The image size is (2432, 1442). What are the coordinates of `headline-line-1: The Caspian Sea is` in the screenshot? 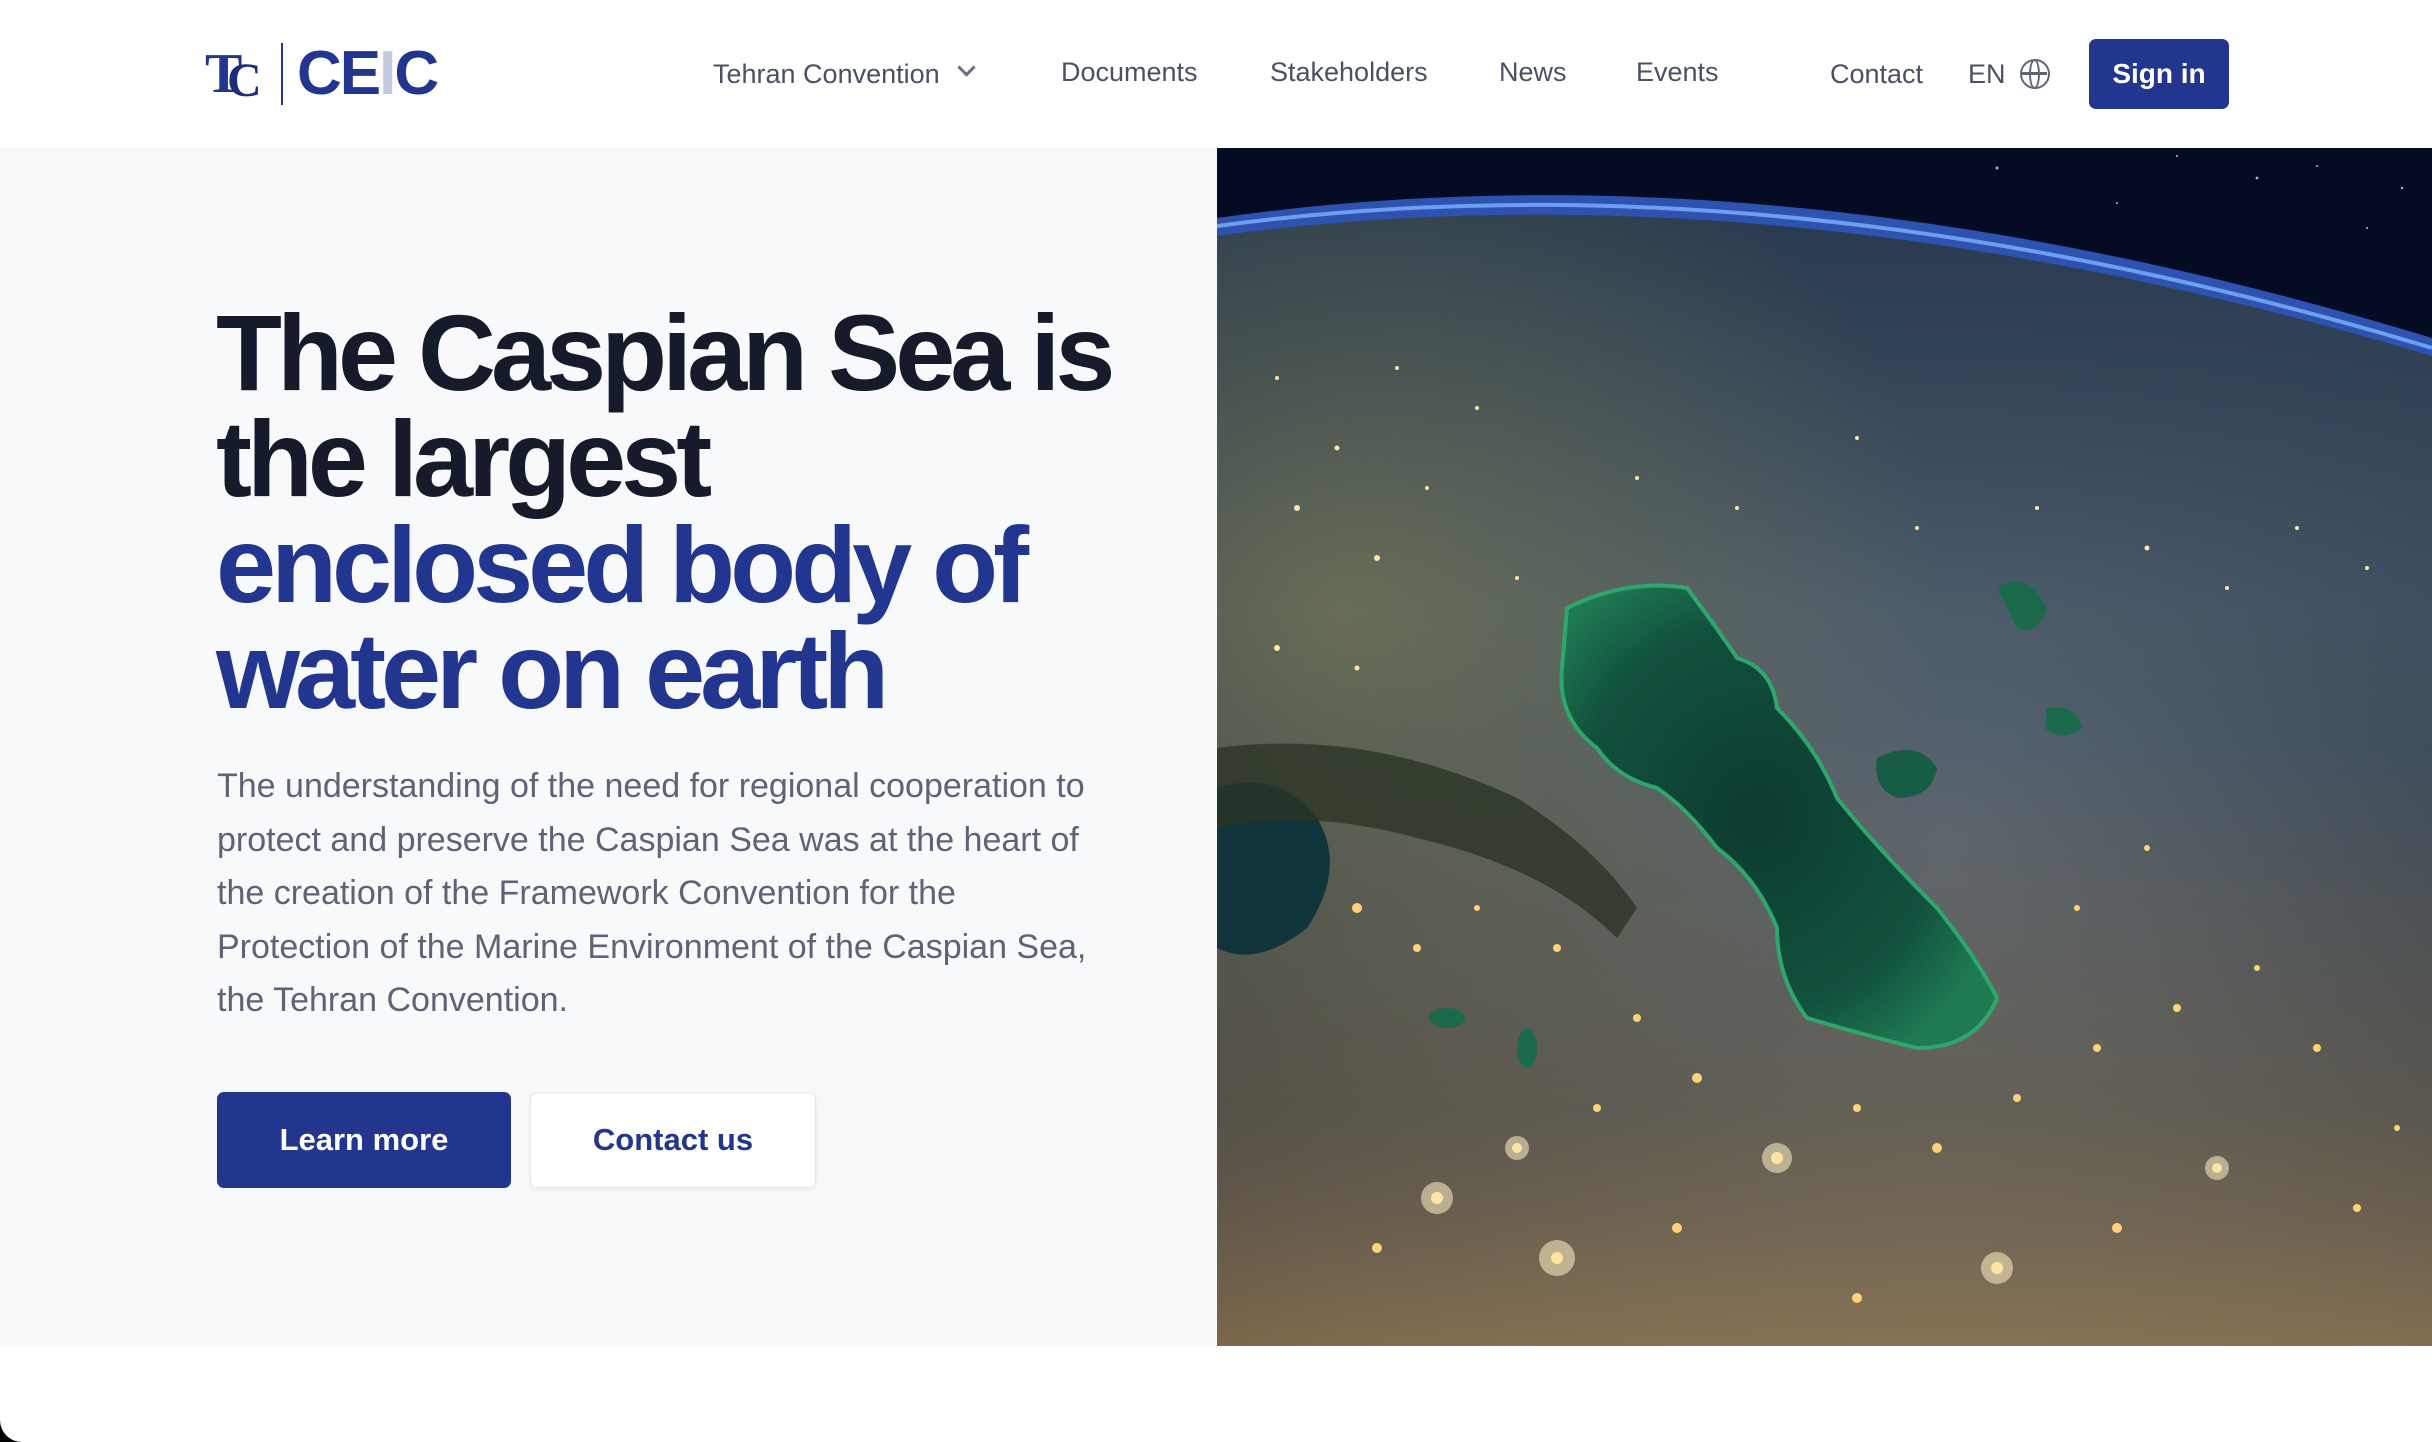 It's located at (665, 352).